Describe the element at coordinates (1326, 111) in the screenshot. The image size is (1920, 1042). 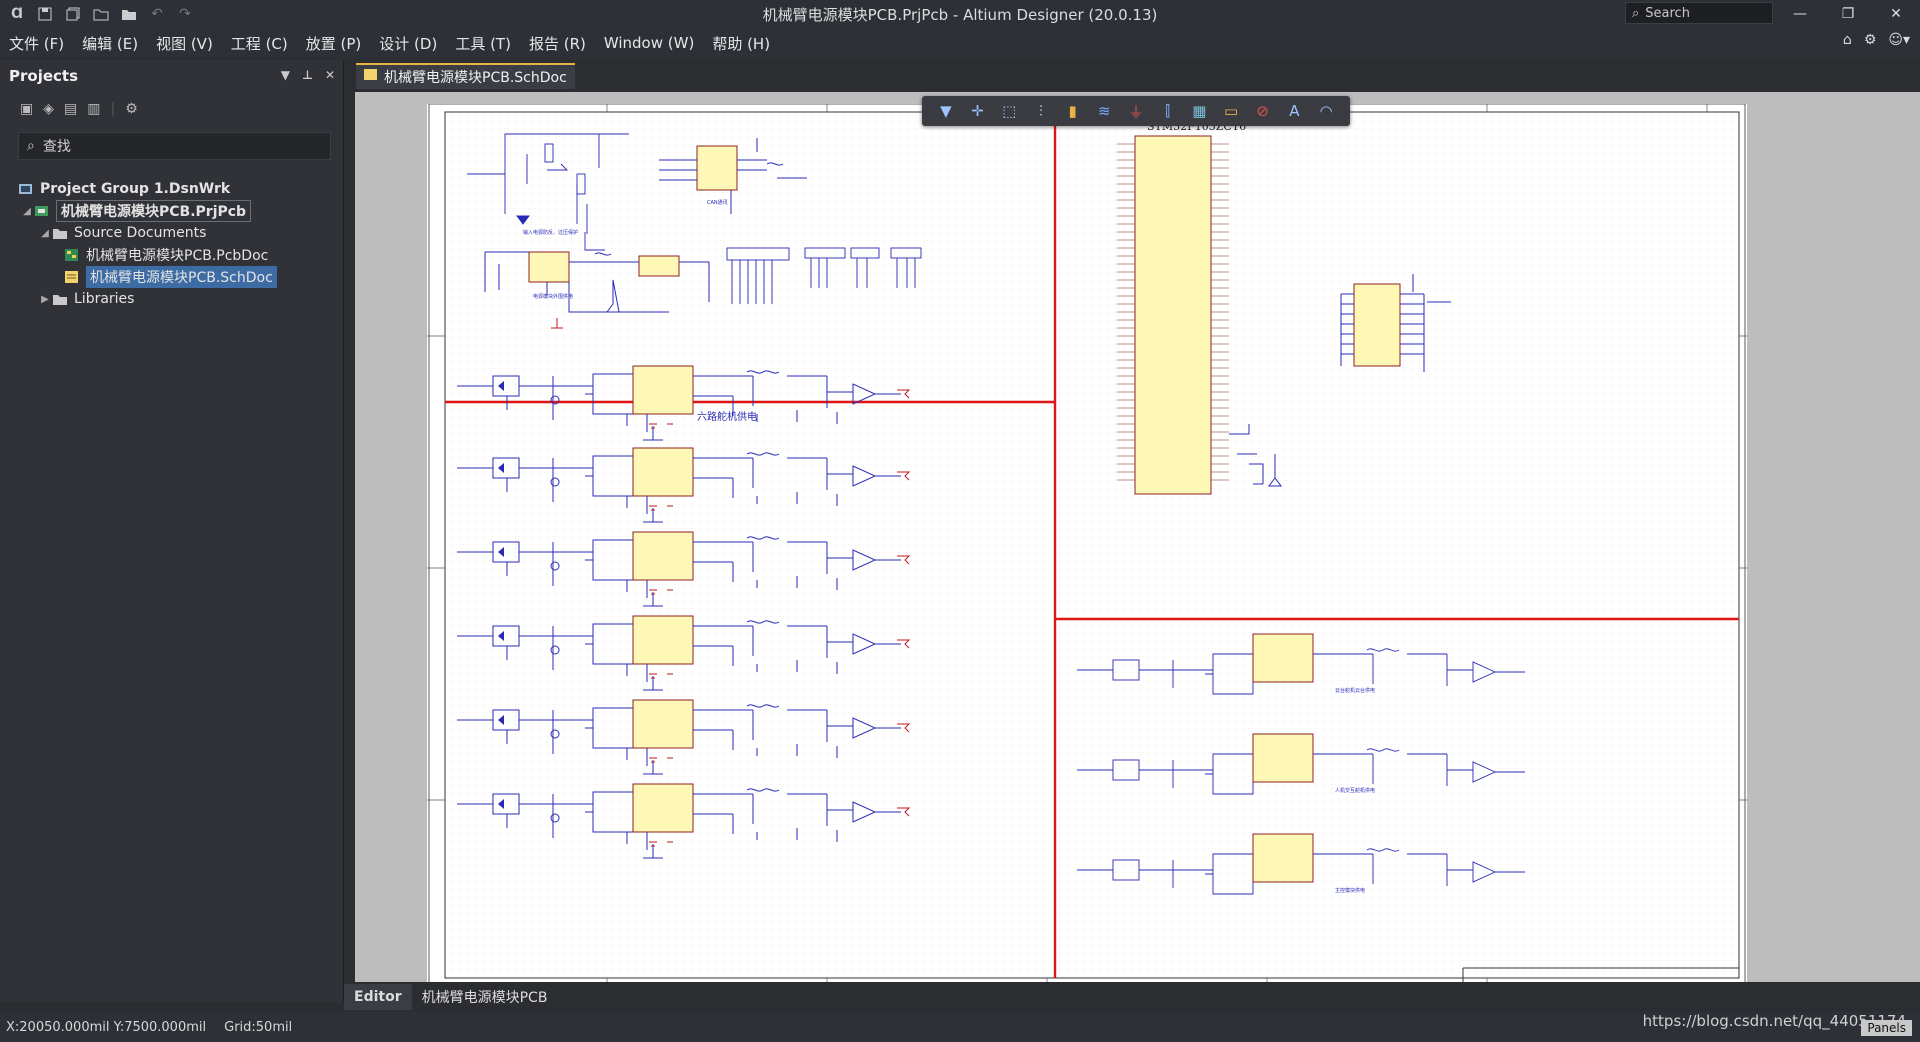
I see `arc-icon: ◠` at that location.